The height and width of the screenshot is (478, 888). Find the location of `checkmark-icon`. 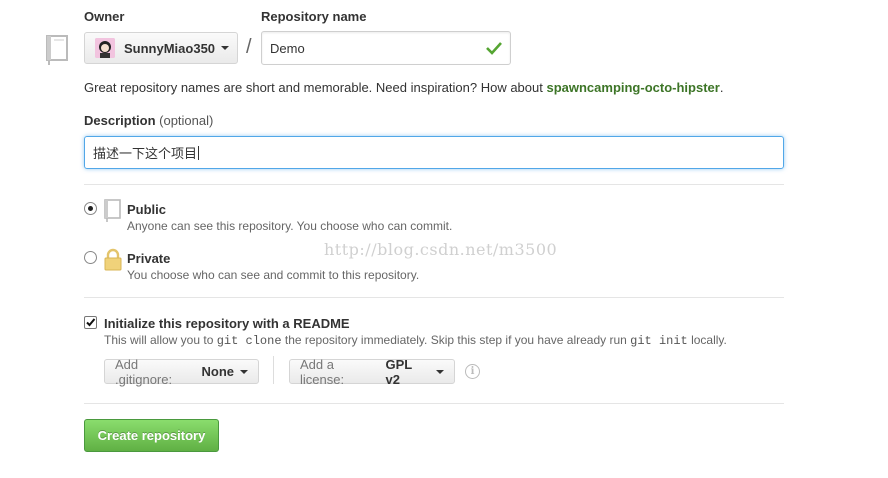

checkmark-icon is located at coordinates (91, 322).